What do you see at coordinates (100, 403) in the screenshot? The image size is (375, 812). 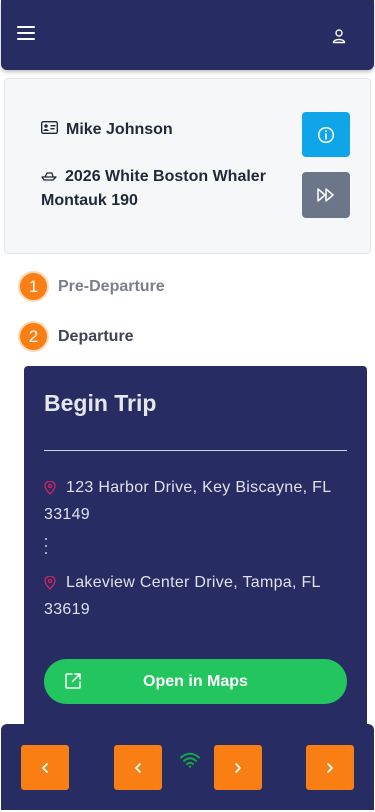 I see `trip-title: Begin Trip` at bounding box center [100, 403].